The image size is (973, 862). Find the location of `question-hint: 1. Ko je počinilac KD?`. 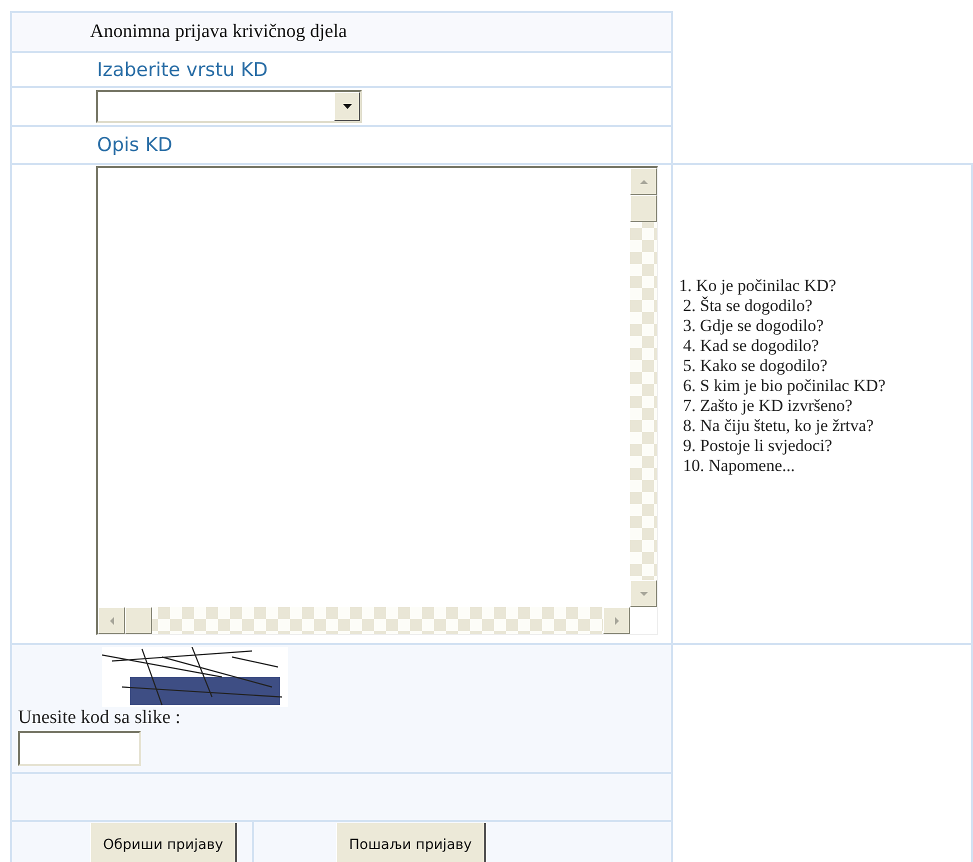

question-hint: 1. Ko je počinilac KD? is located at coordinates (757, 286).